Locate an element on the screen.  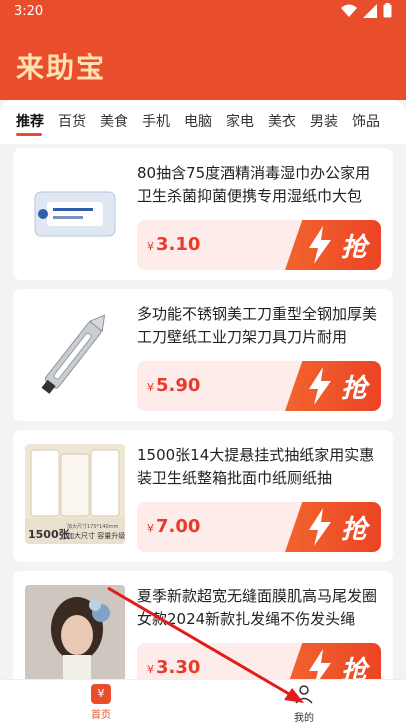
home-icon: ¥ is located at coordinates (101, 694).